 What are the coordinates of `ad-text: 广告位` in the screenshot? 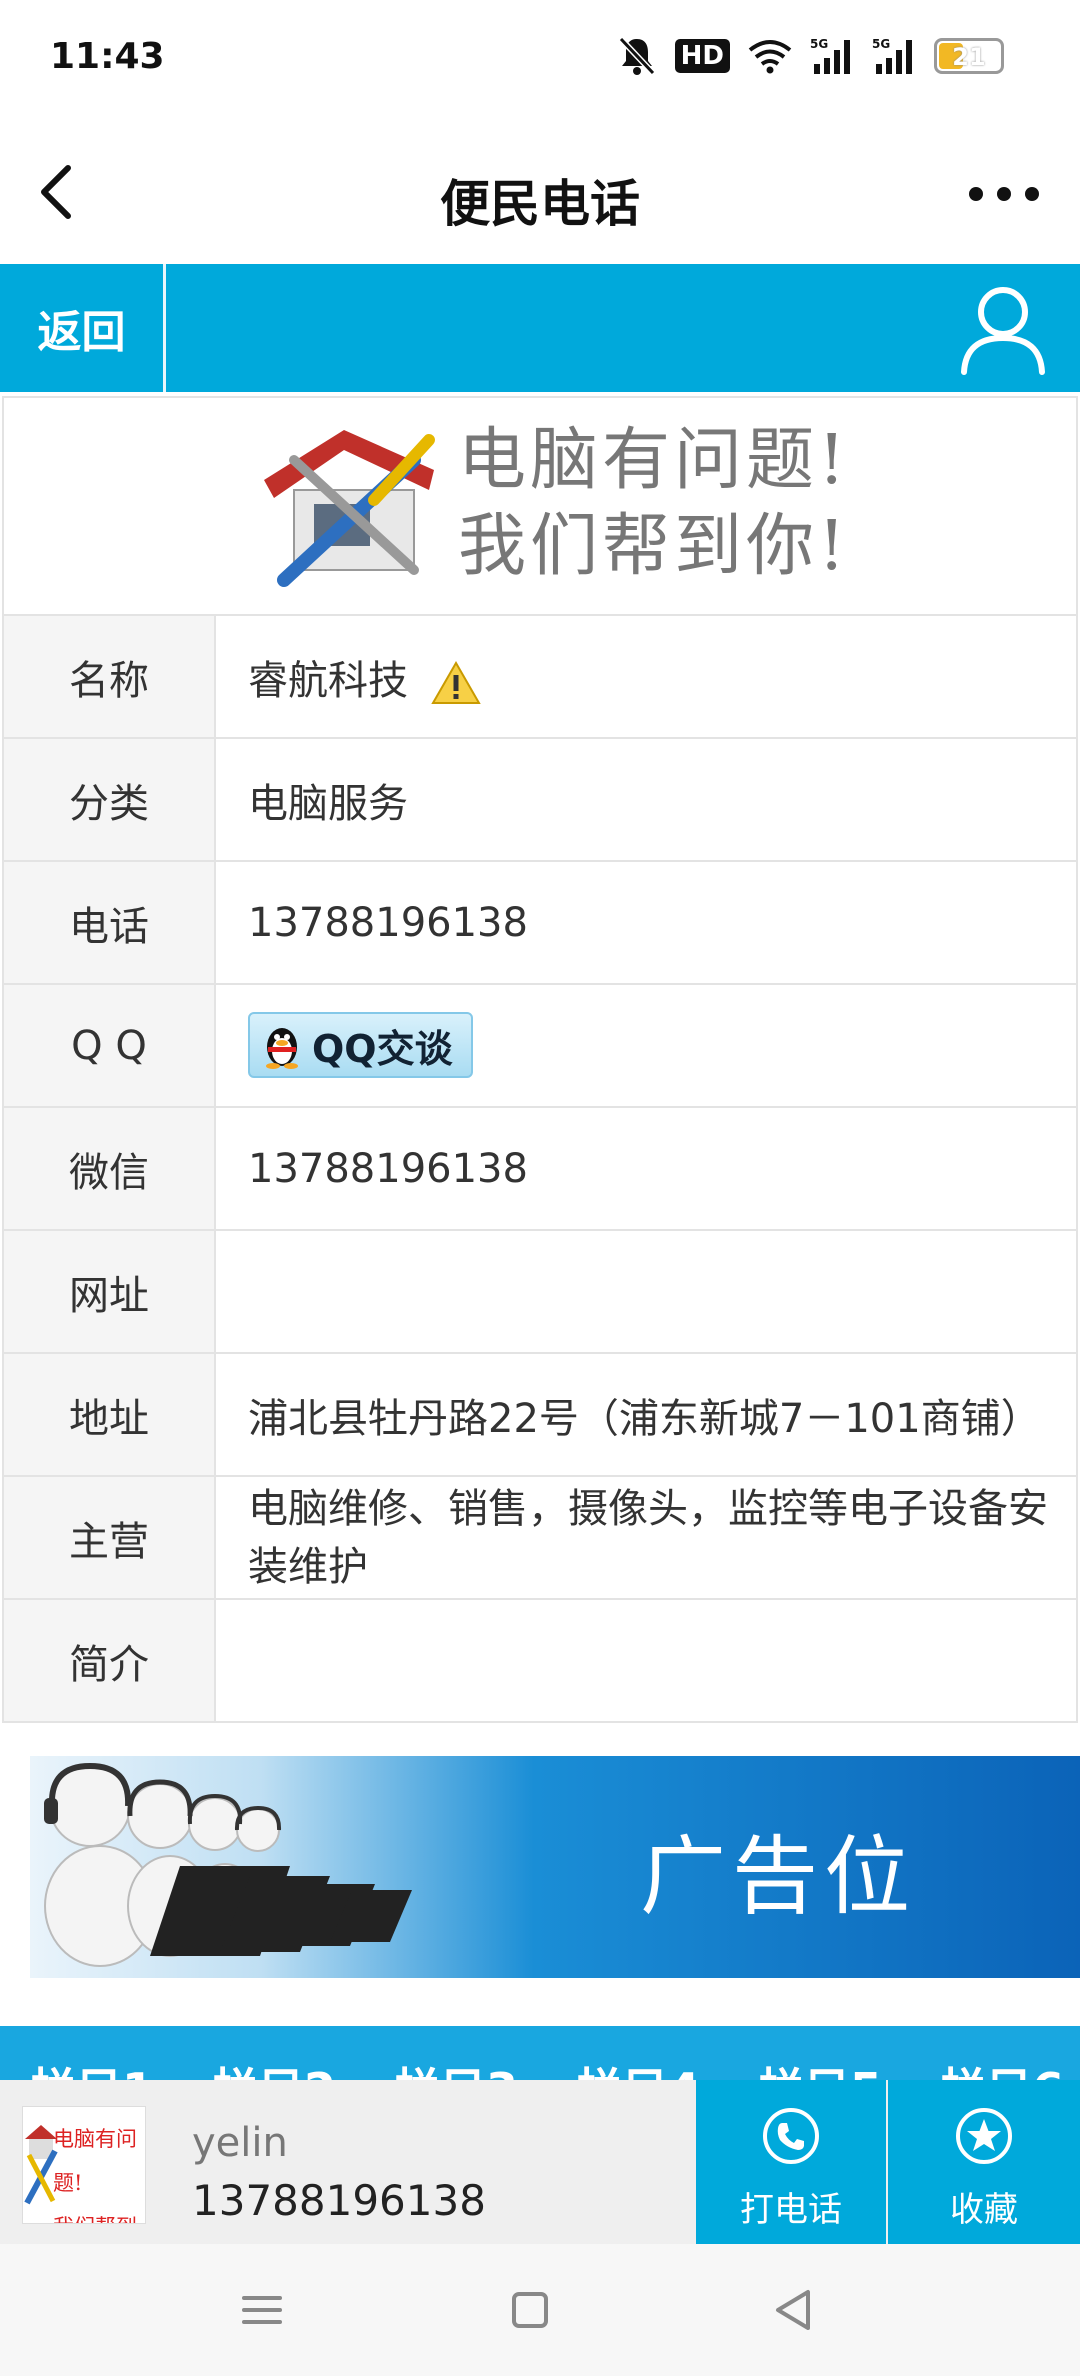 It's located at (778, 1877).